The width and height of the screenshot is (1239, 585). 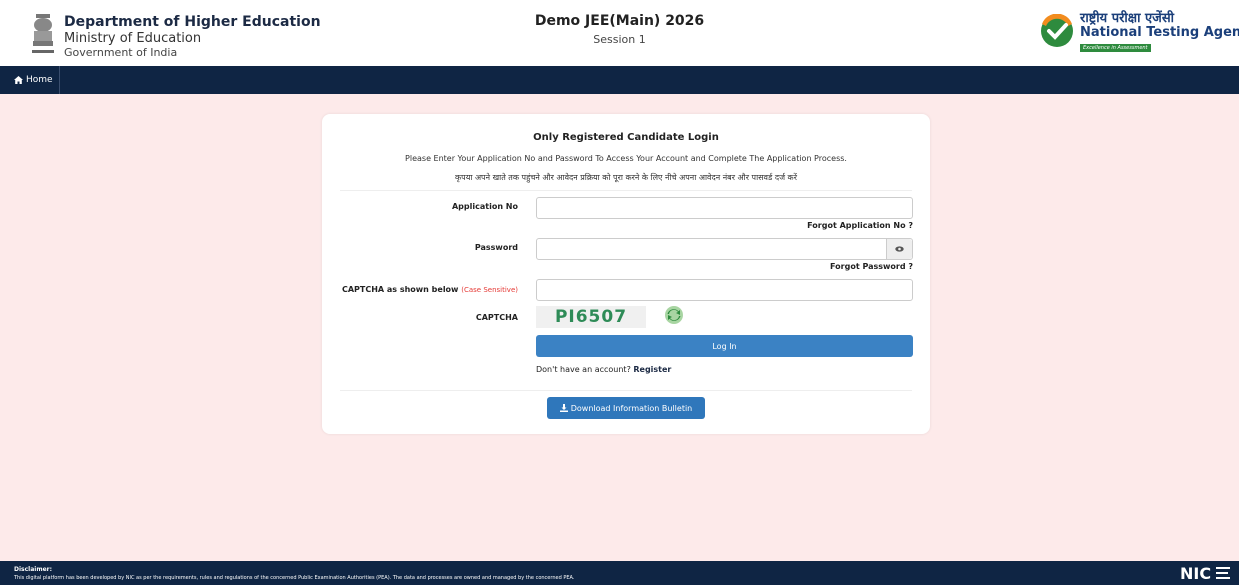 I want to click on captcha-input-label-text: CAPTCHA as shown below, so click(x=400, y=289).